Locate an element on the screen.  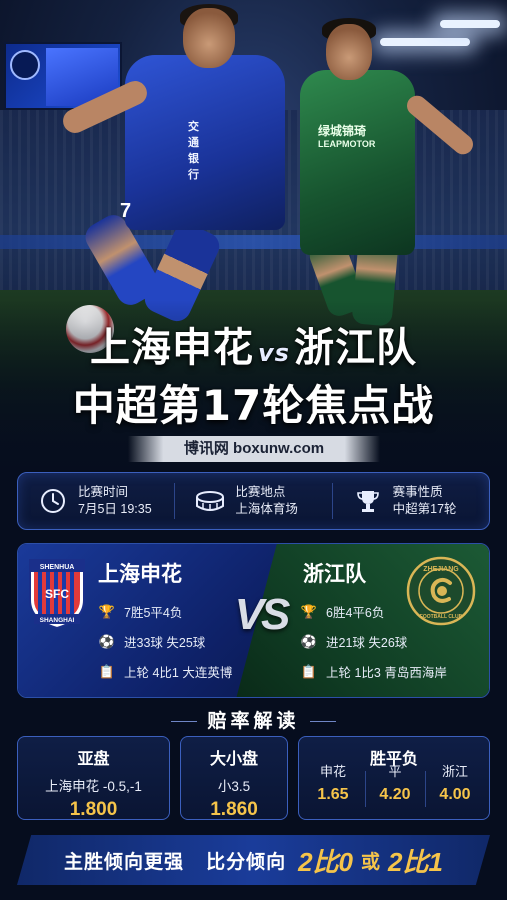
advertising-board is located at coordinates (253, 242).